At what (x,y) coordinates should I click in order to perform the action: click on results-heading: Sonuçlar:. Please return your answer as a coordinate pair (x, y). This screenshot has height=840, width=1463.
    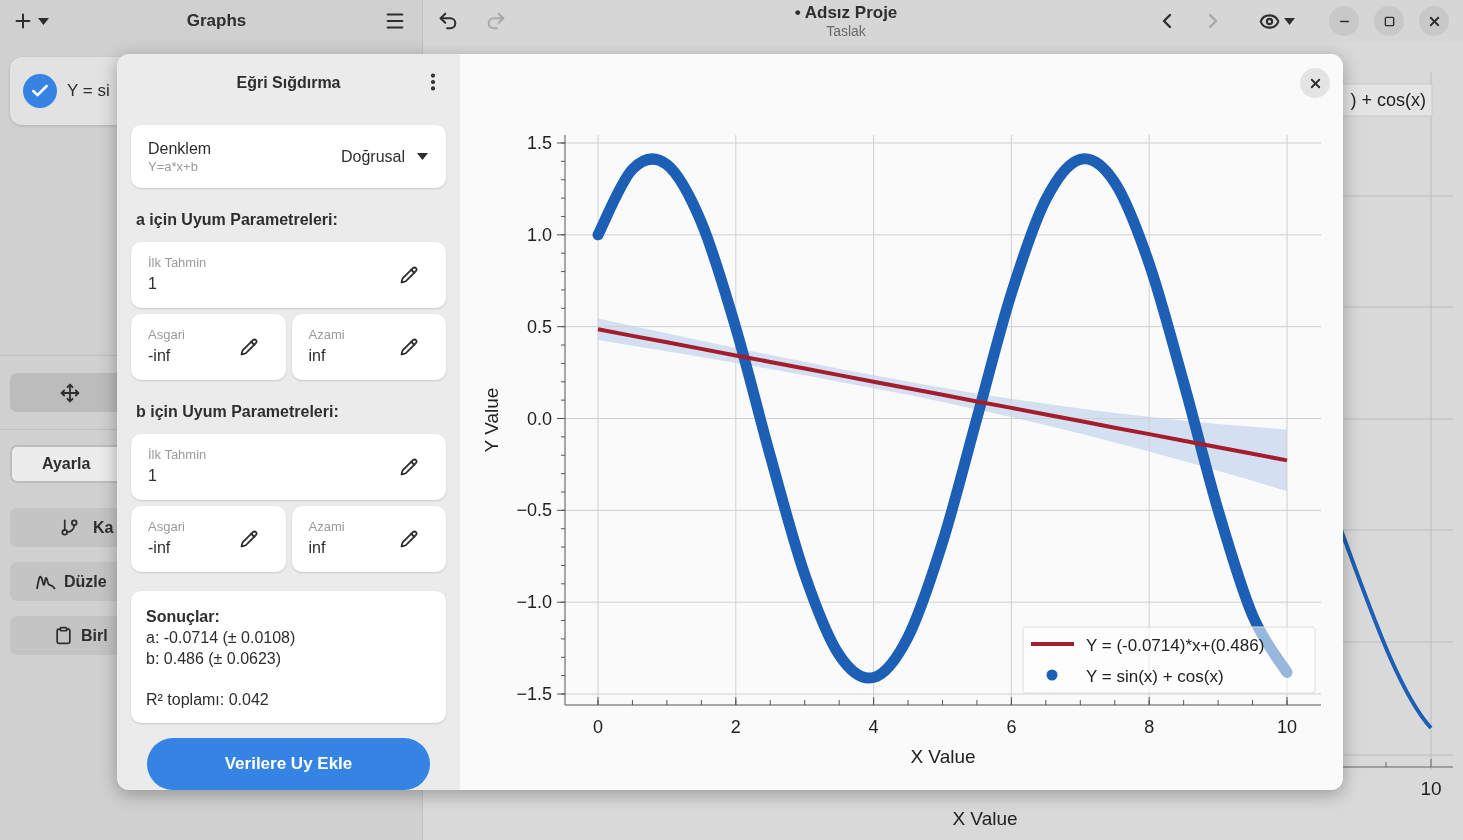
    Looking at the image, I should click on (183, 617).